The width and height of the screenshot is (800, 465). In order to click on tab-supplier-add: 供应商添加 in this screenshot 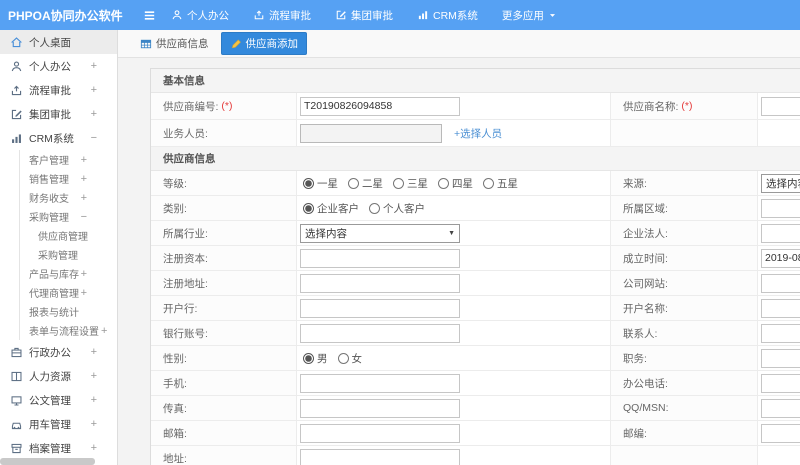, I will do `click(263, 43)`.